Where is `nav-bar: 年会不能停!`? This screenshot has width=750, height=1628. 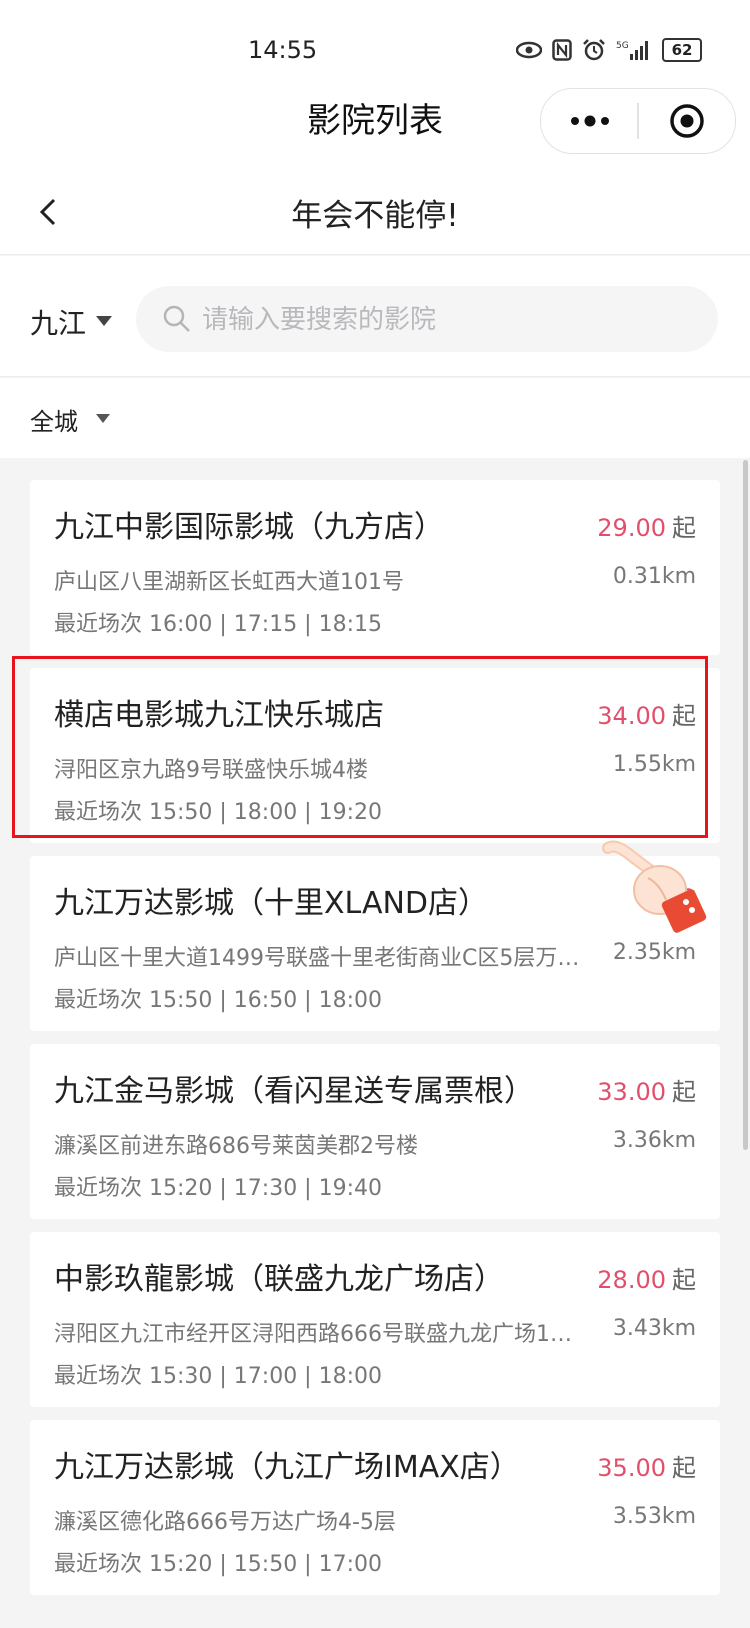 nav-bar: 年会不能停! is located at coordinates (375, 212).